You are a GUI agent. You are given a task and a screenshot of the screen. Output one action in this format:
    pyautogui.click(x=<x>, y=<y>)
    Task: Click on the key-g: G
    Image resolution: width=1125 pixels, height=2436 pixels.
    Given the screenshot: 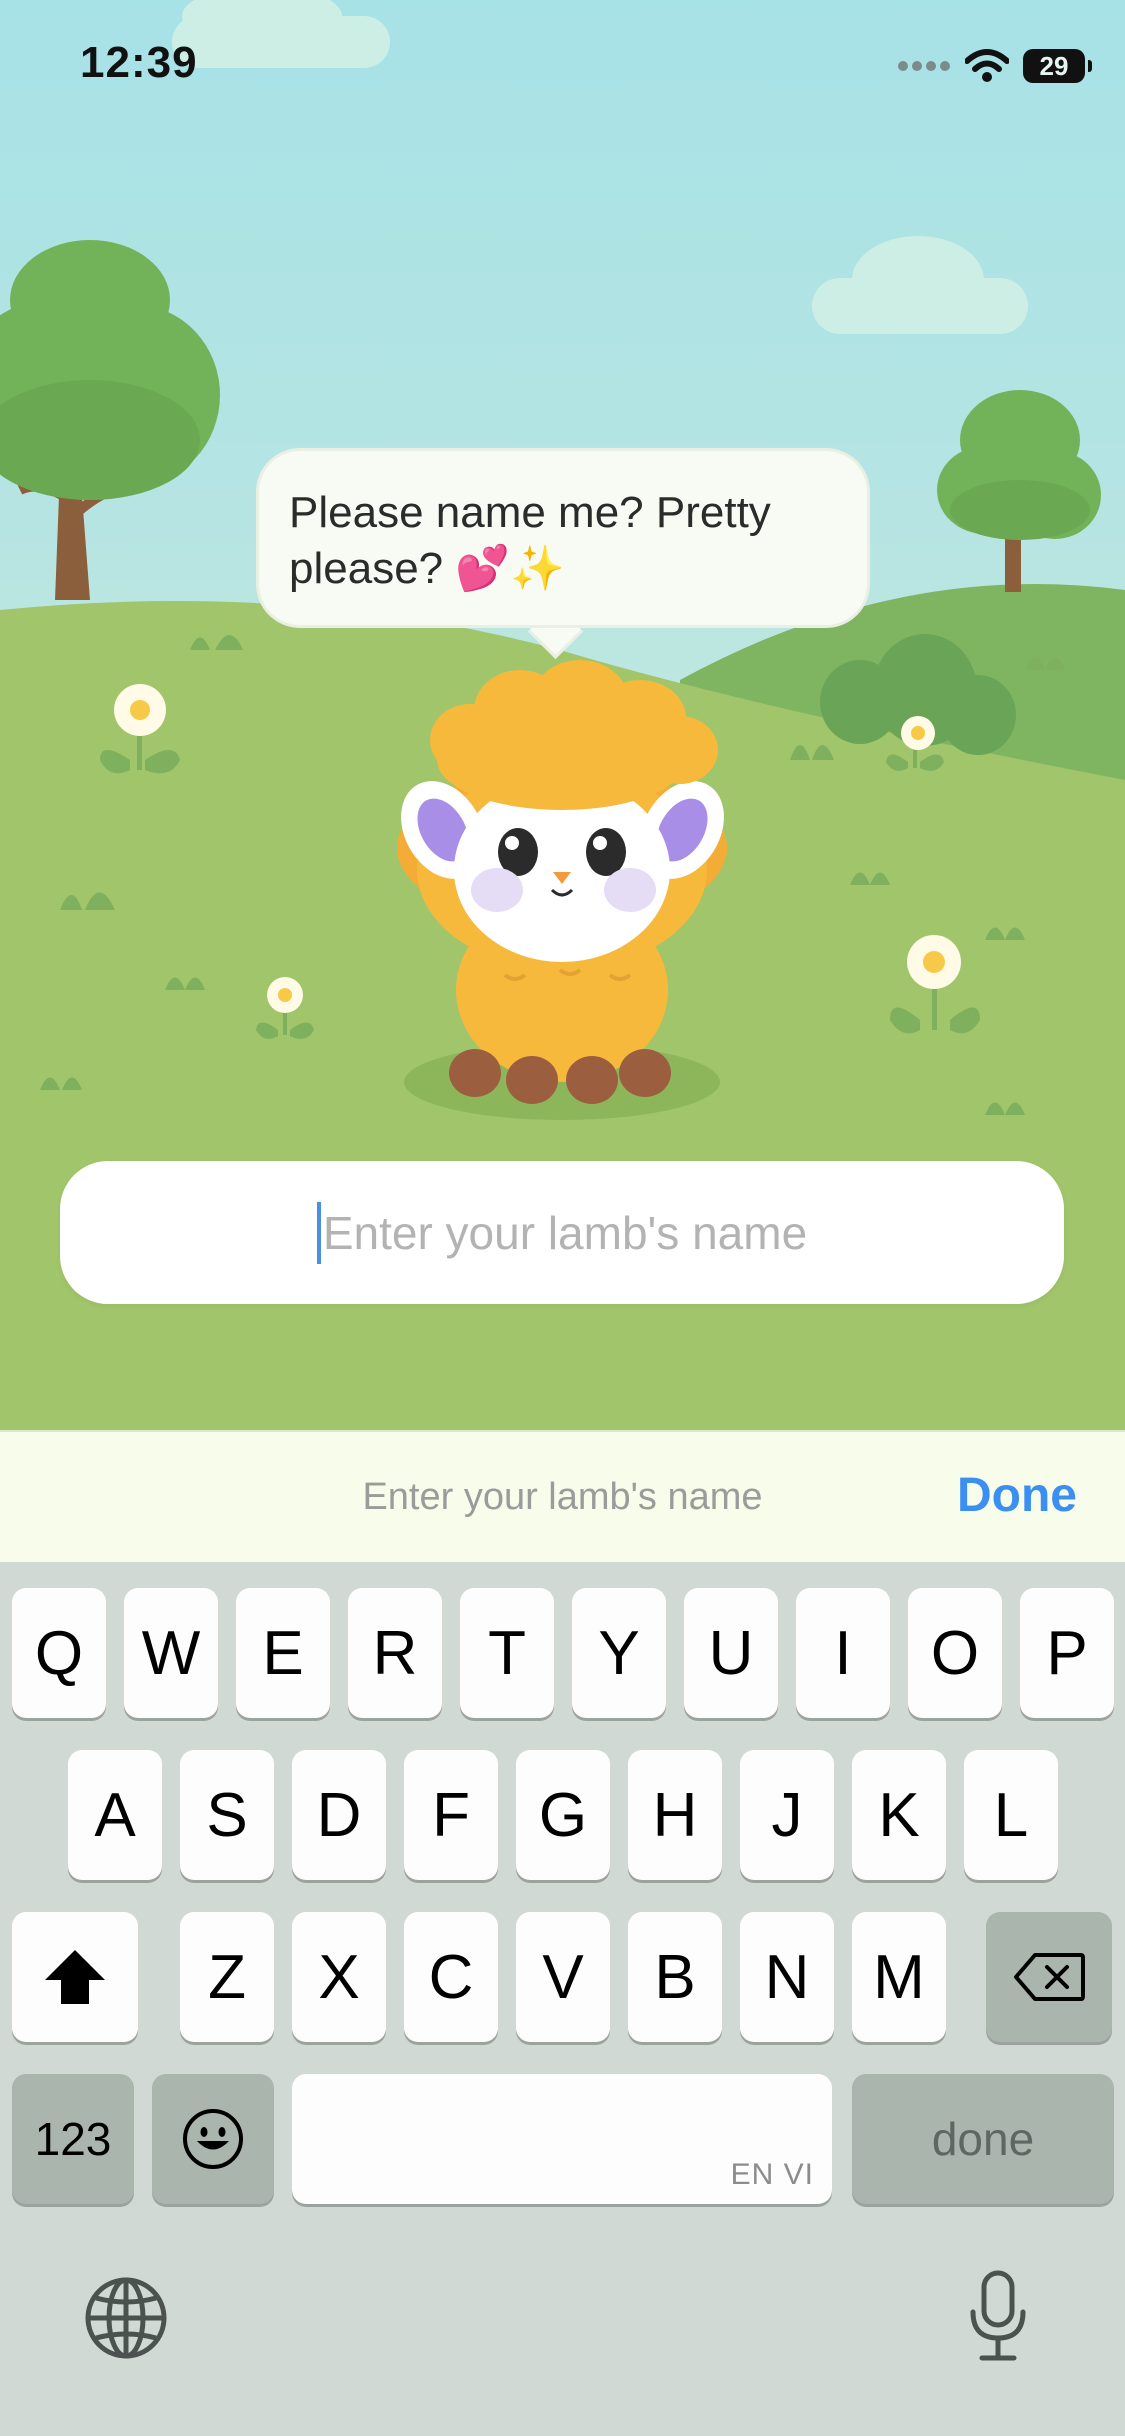 What is the action you would take?
    pyautogui.click(x=563, y=1815)
    